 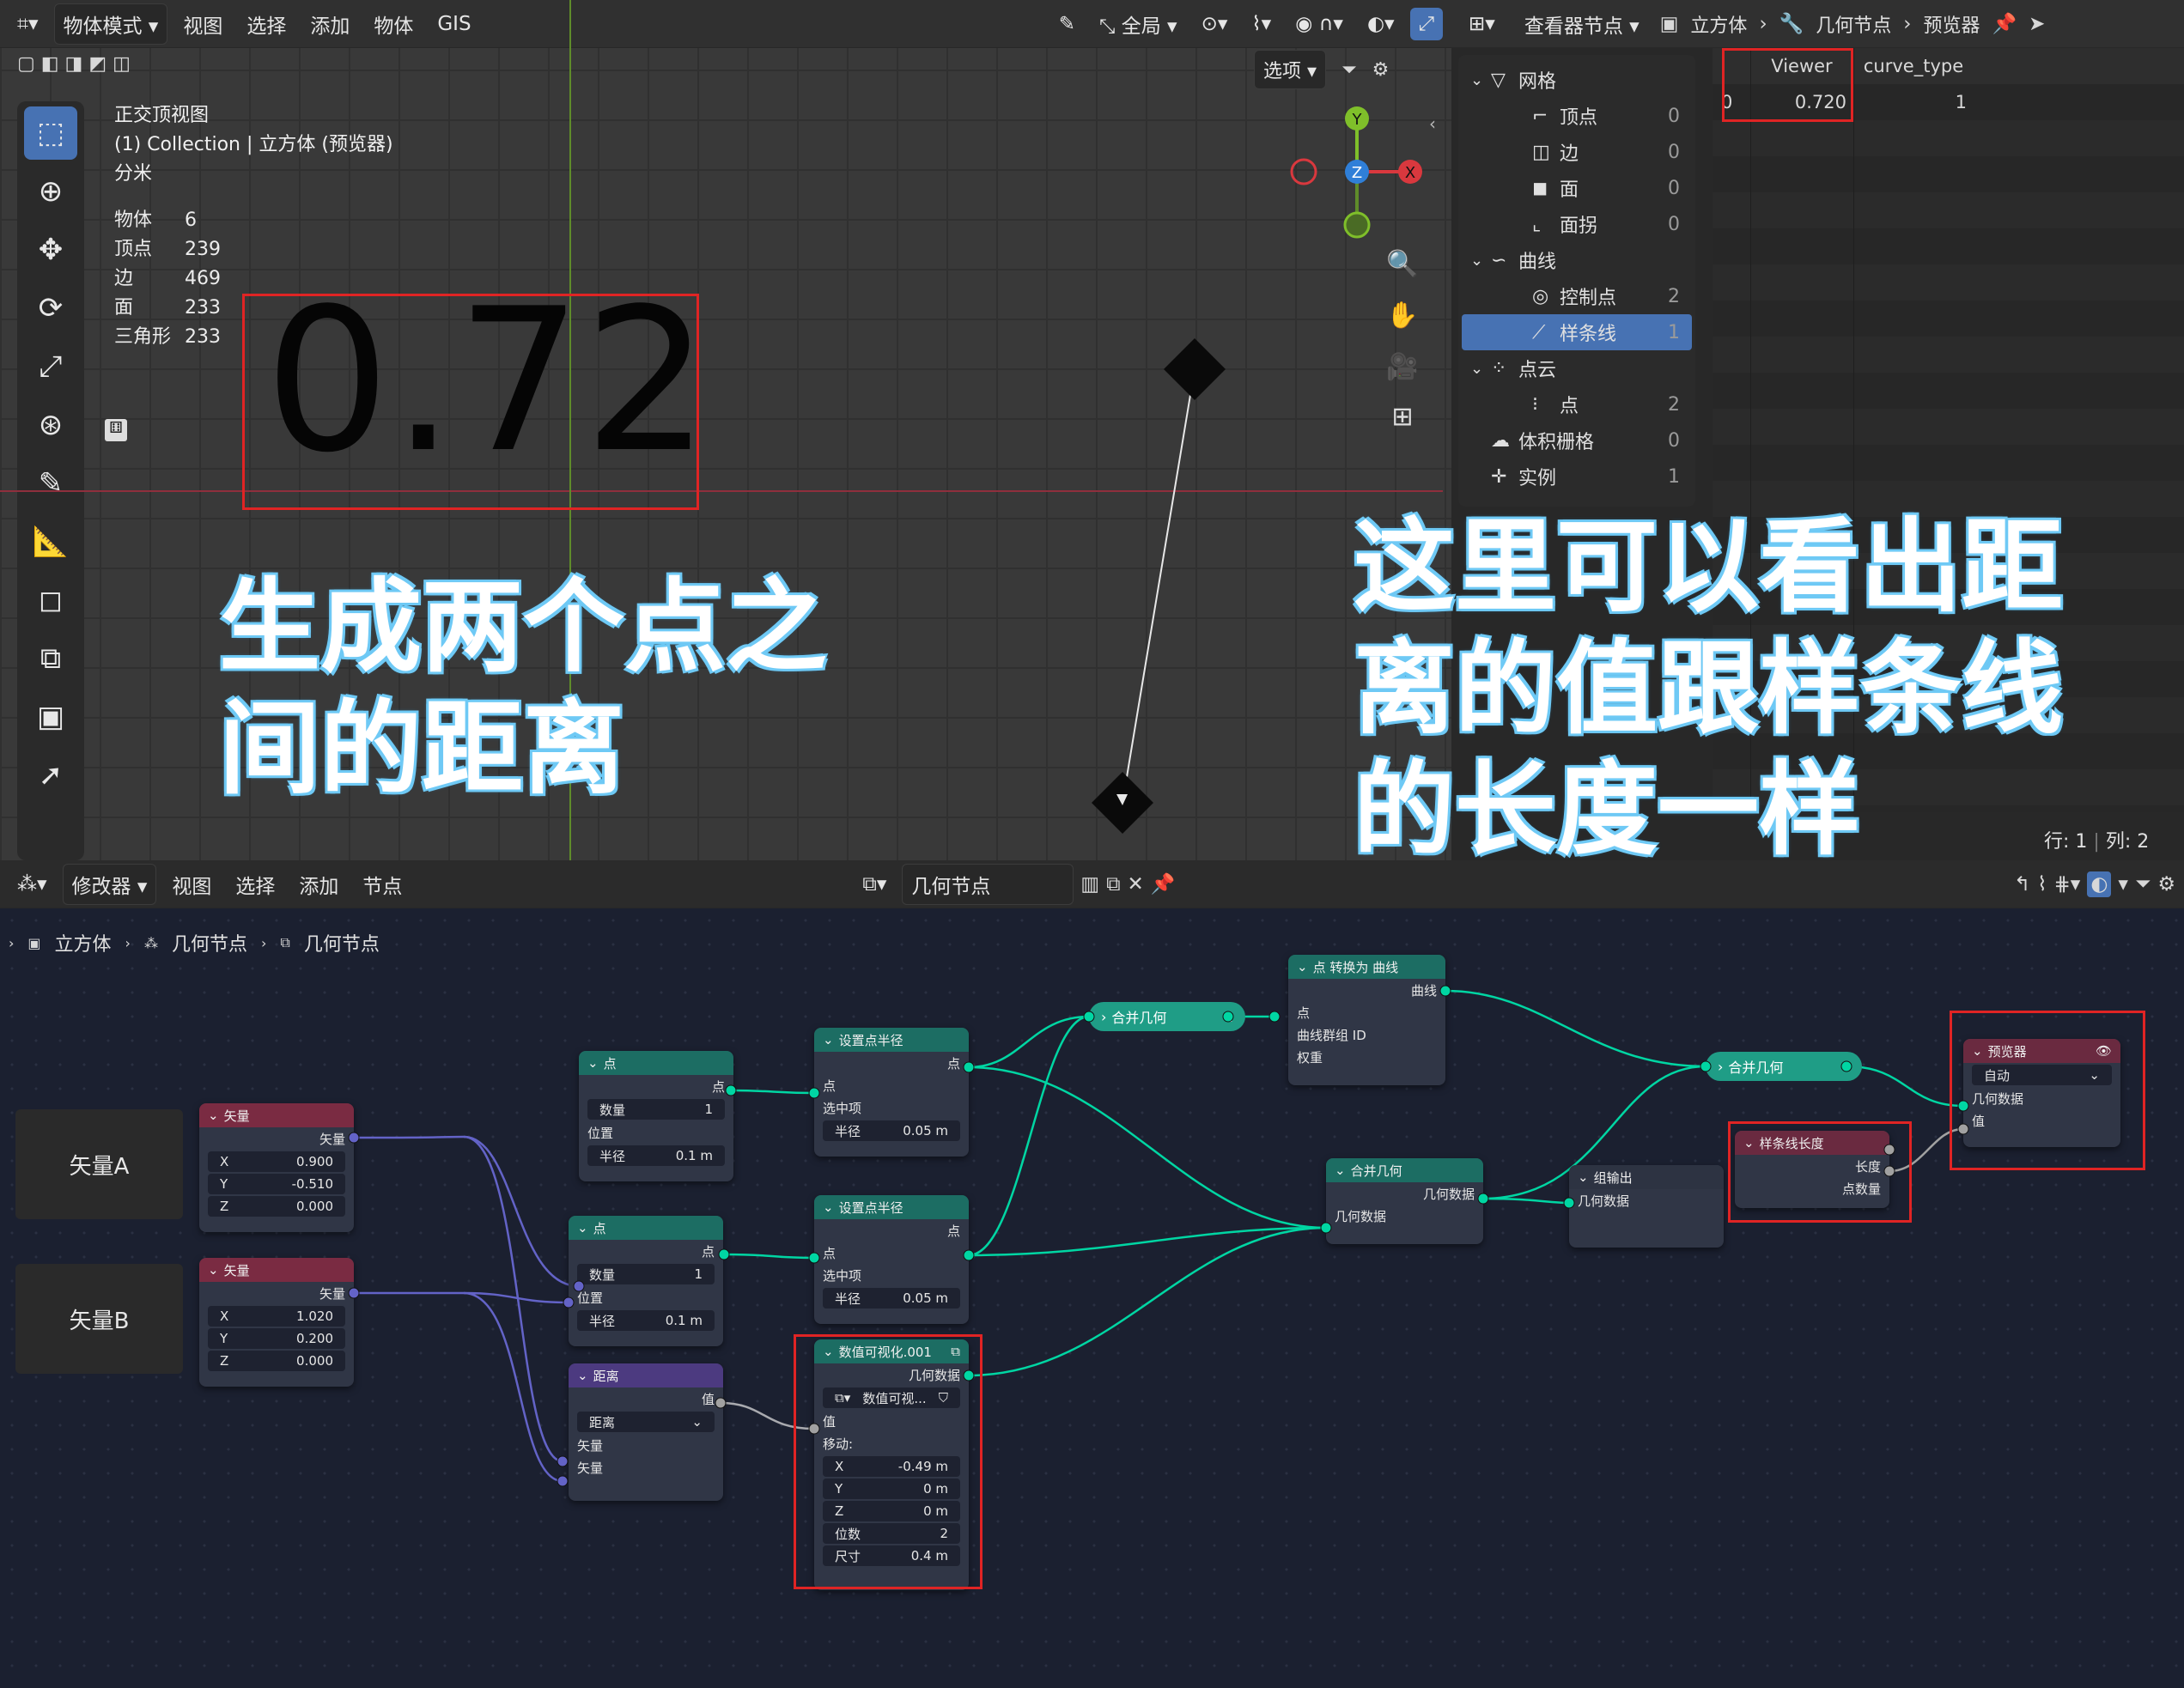 I want to click on callout-right: 这里可以看出距 离的值跟样条线 的长度一样, so click(x=1708, y=689).